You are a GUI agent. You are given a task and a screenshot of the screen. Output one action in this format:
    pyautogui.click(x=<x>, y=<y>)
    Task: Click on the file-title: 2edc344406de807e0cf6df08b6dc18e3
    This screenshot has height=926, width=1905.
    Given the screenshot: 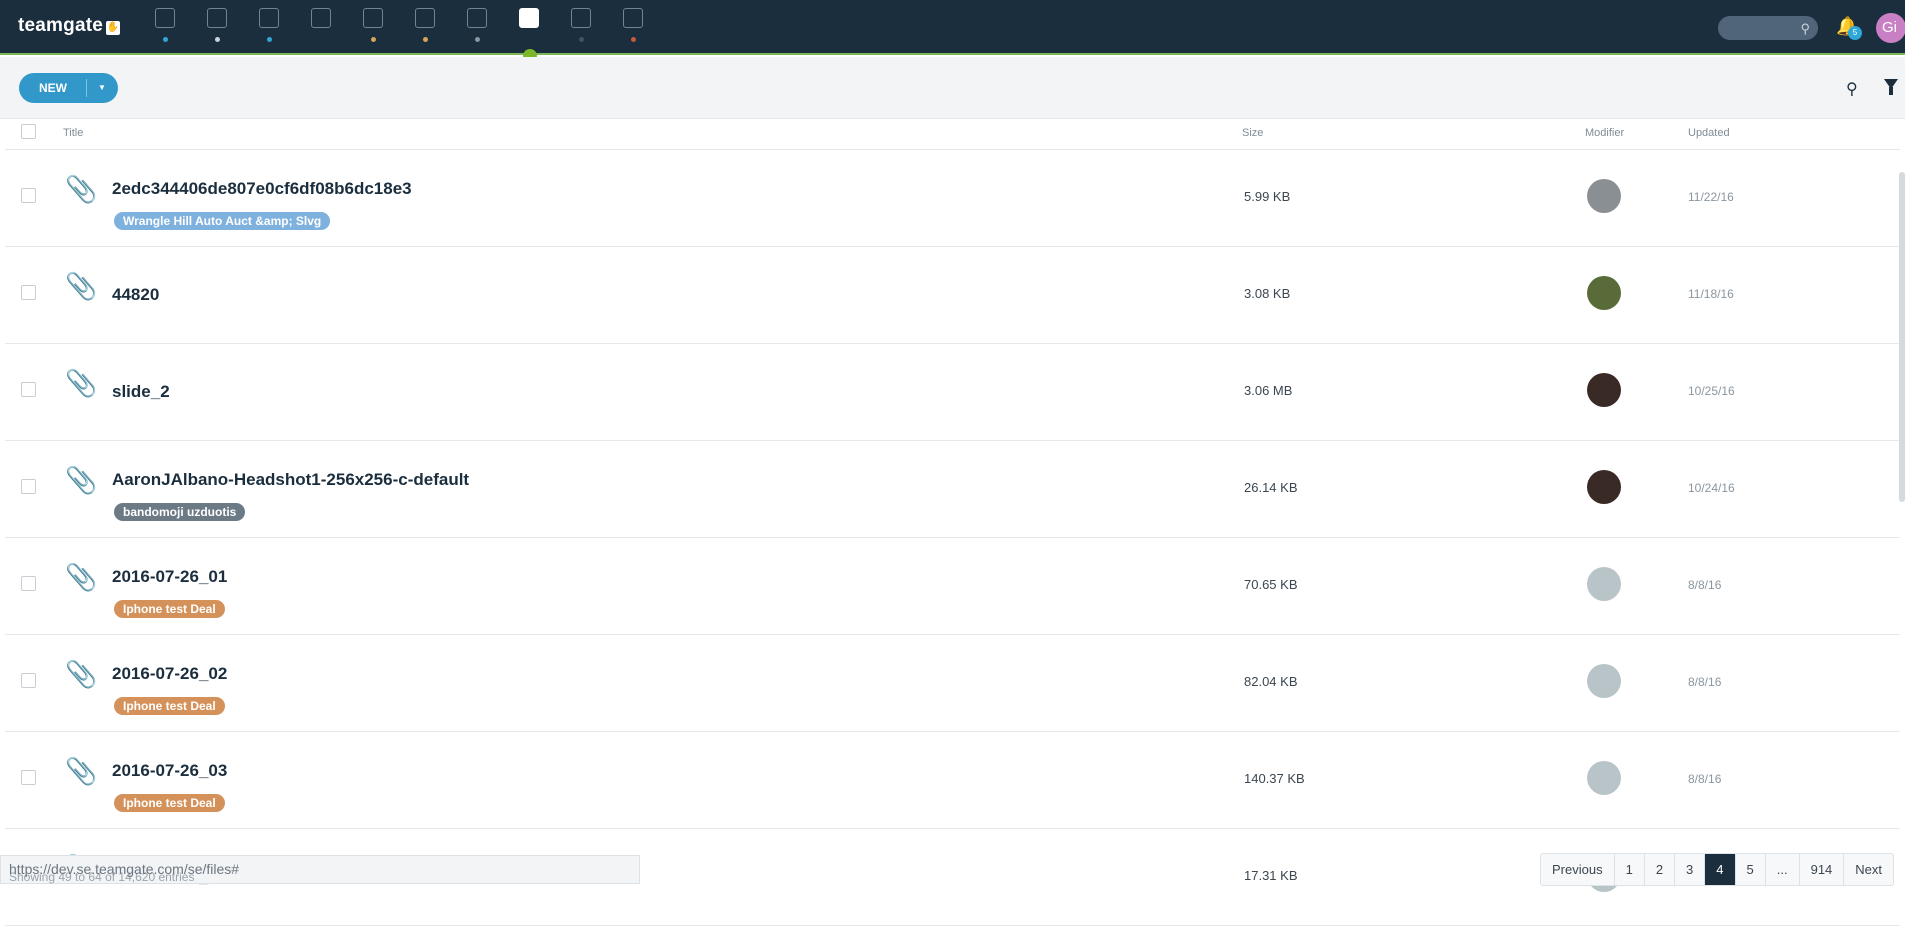 What is the action you would take?
    pyautogui.click(x=262, y=189)
    